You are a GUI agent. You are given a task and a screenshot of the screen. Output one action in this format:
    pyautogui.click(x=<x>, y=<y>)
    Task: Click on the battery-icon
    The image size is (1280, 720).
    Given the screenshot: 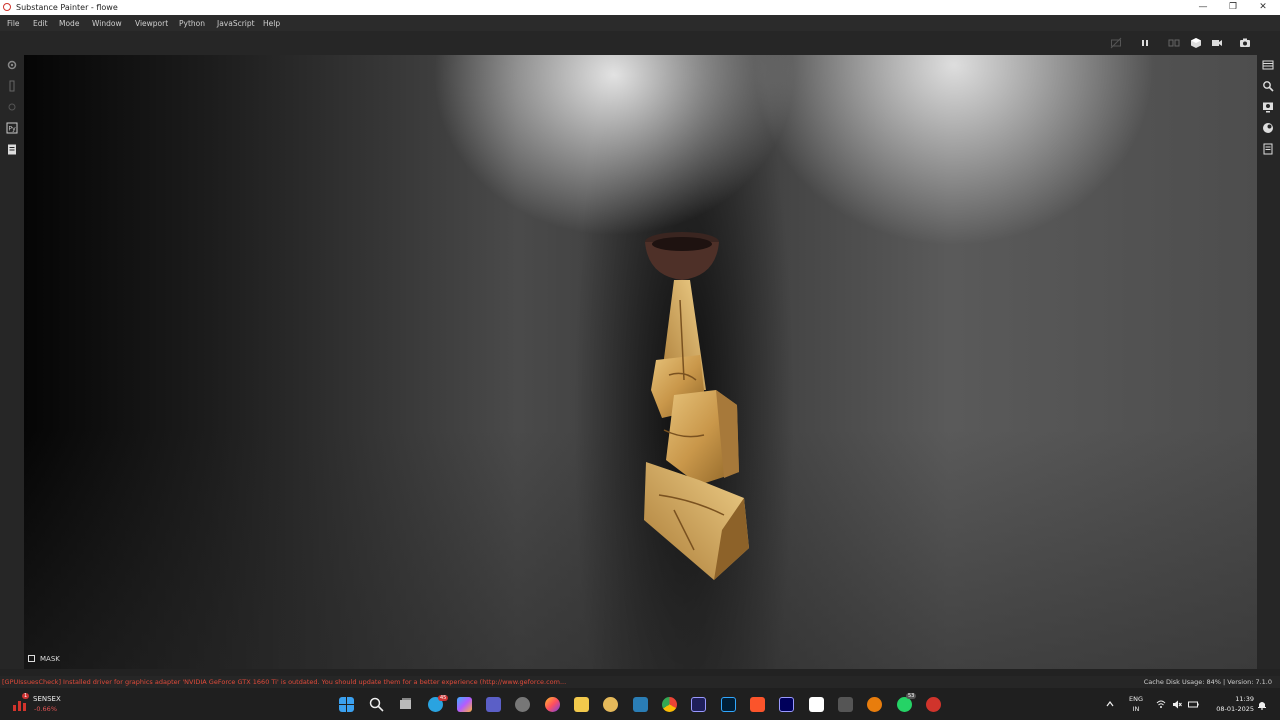 What is the action you would take?
    pyautogui.click(x=1193, y=704)
    